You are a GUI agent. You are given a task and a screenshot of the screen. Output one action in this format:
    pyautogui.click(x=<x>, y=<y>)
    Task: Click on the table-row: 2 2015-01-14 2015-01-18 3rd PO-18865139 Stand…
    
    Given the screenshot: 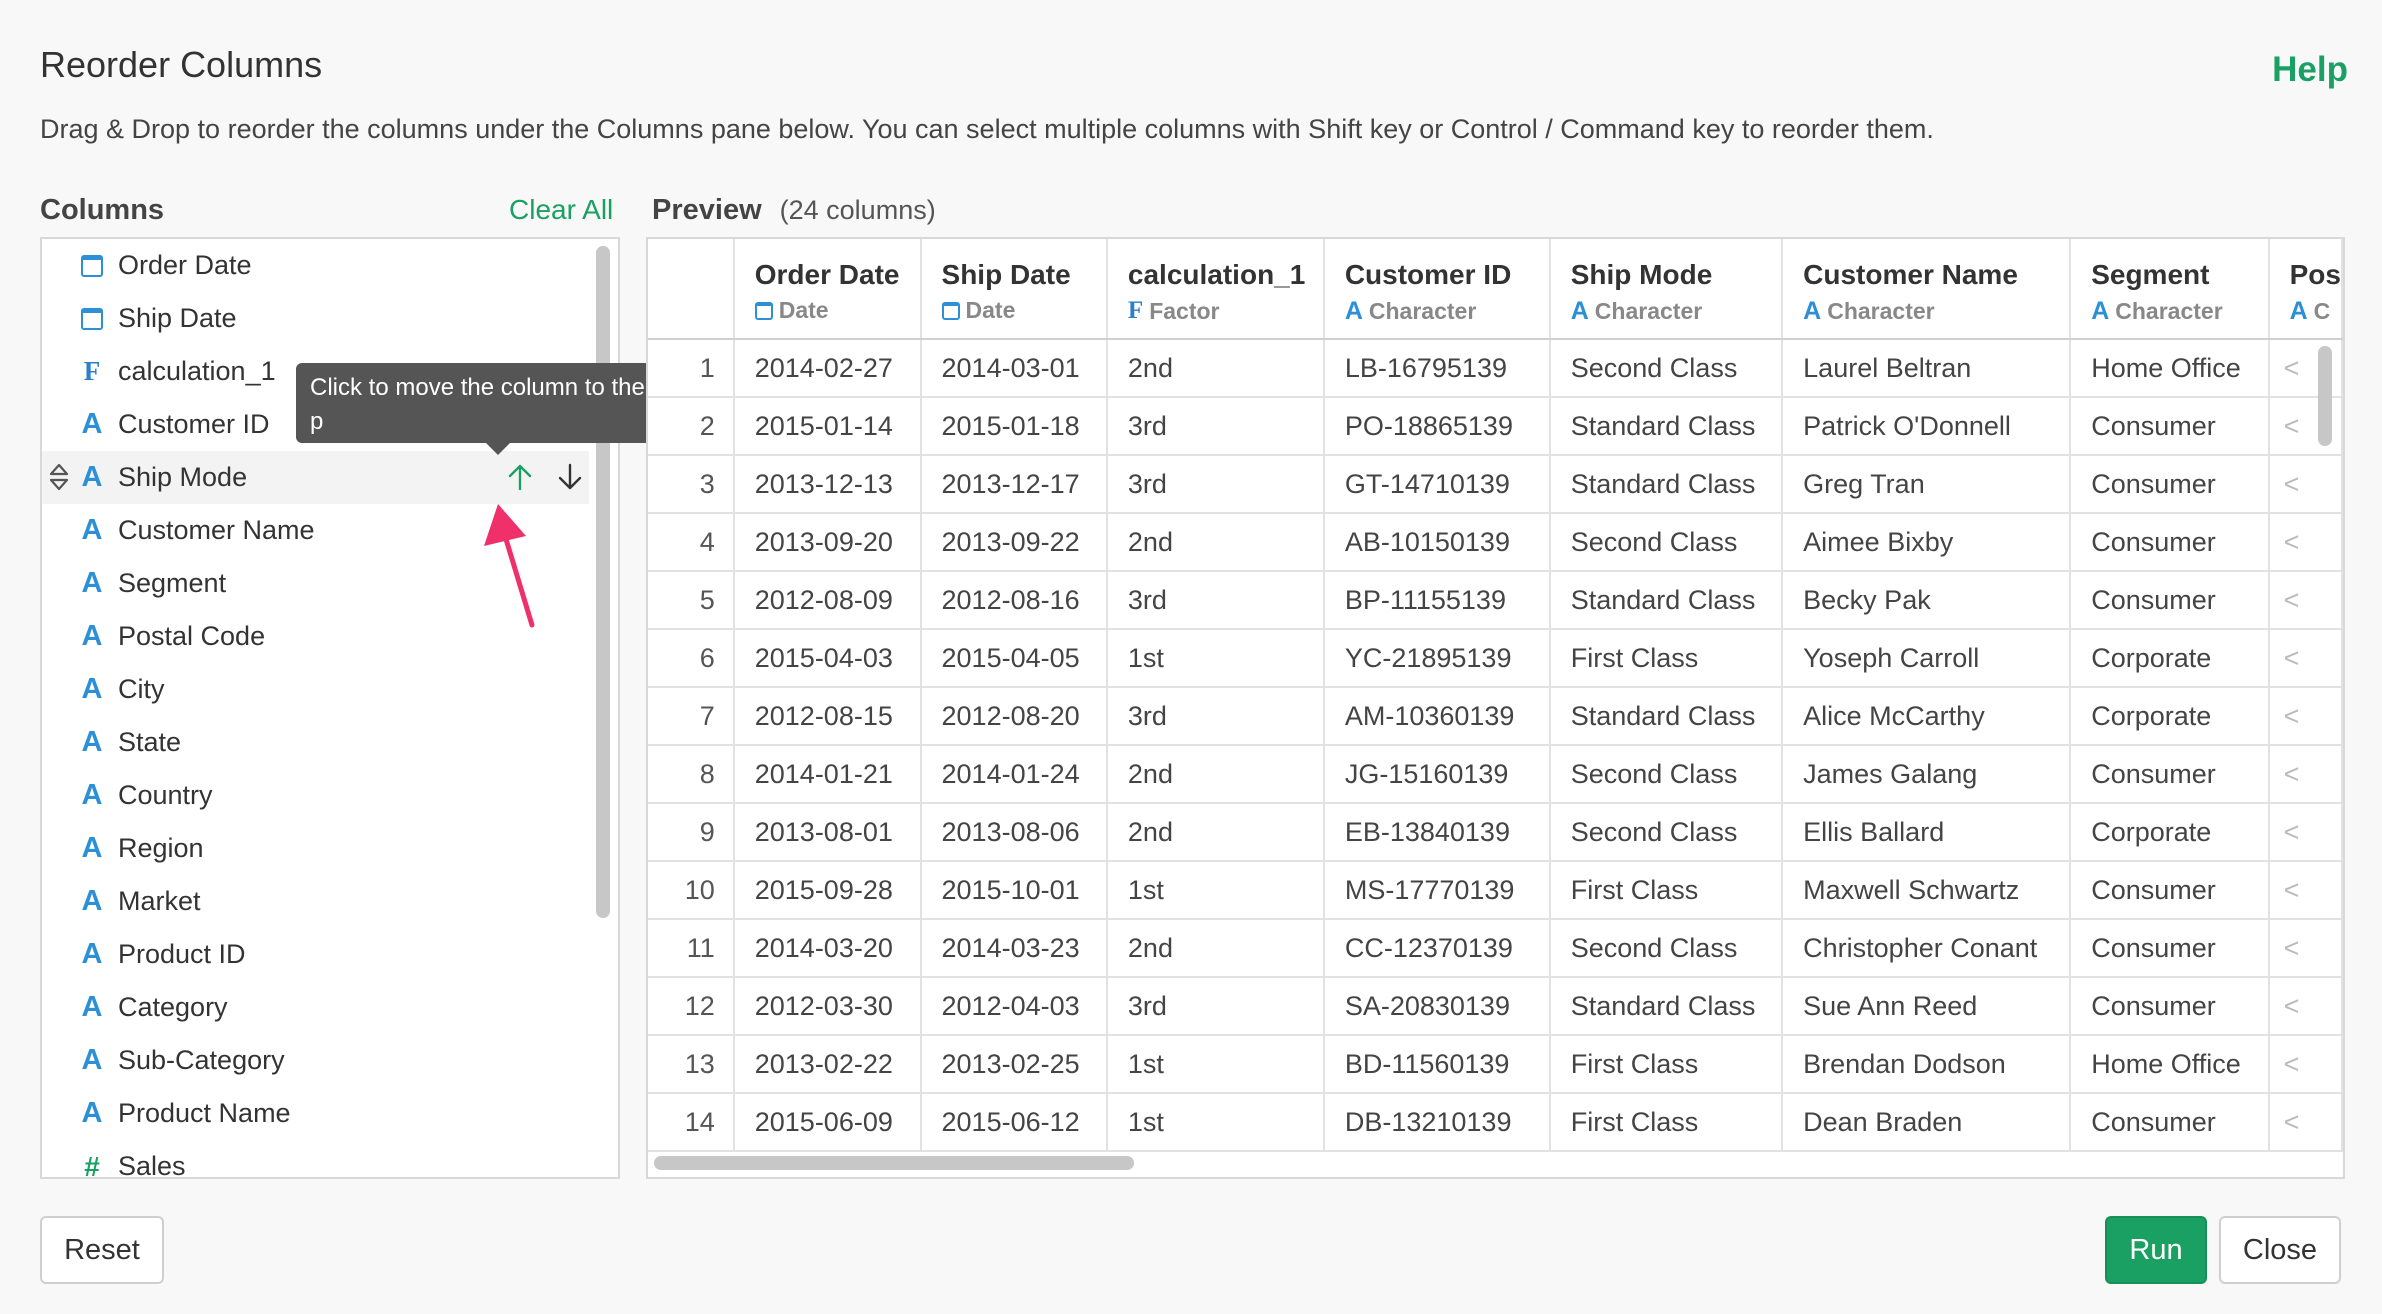 What is the action you would take?
    pyautogui.click(x=1495, y=426)
    